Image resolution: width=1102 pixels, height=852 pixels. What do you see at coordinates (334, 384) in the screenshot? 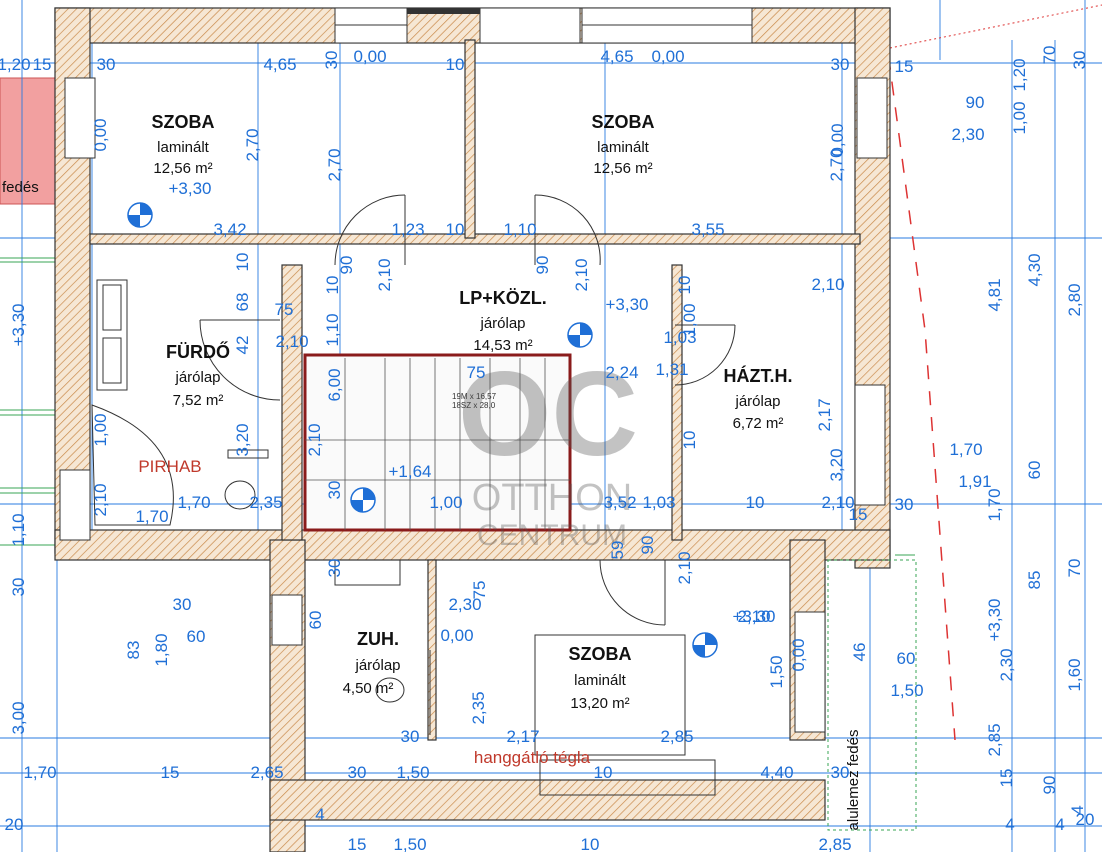
I see `dimension-label: 6,00` at bounding box center [334, 384].